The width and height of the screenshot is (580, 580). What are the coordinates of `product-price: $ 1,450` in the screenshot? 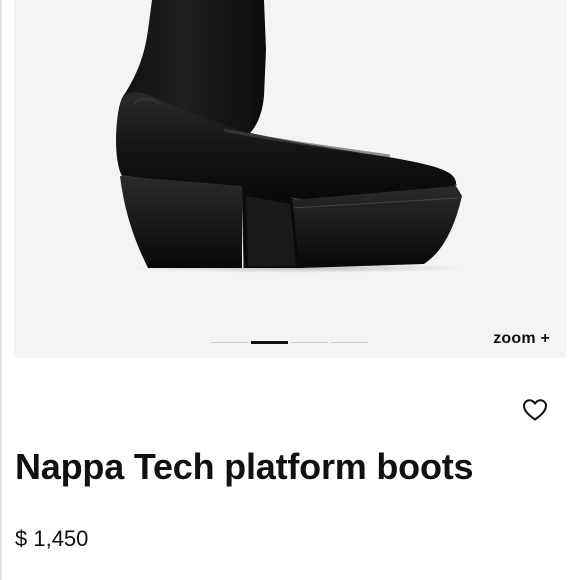 It's located at (52, 538).